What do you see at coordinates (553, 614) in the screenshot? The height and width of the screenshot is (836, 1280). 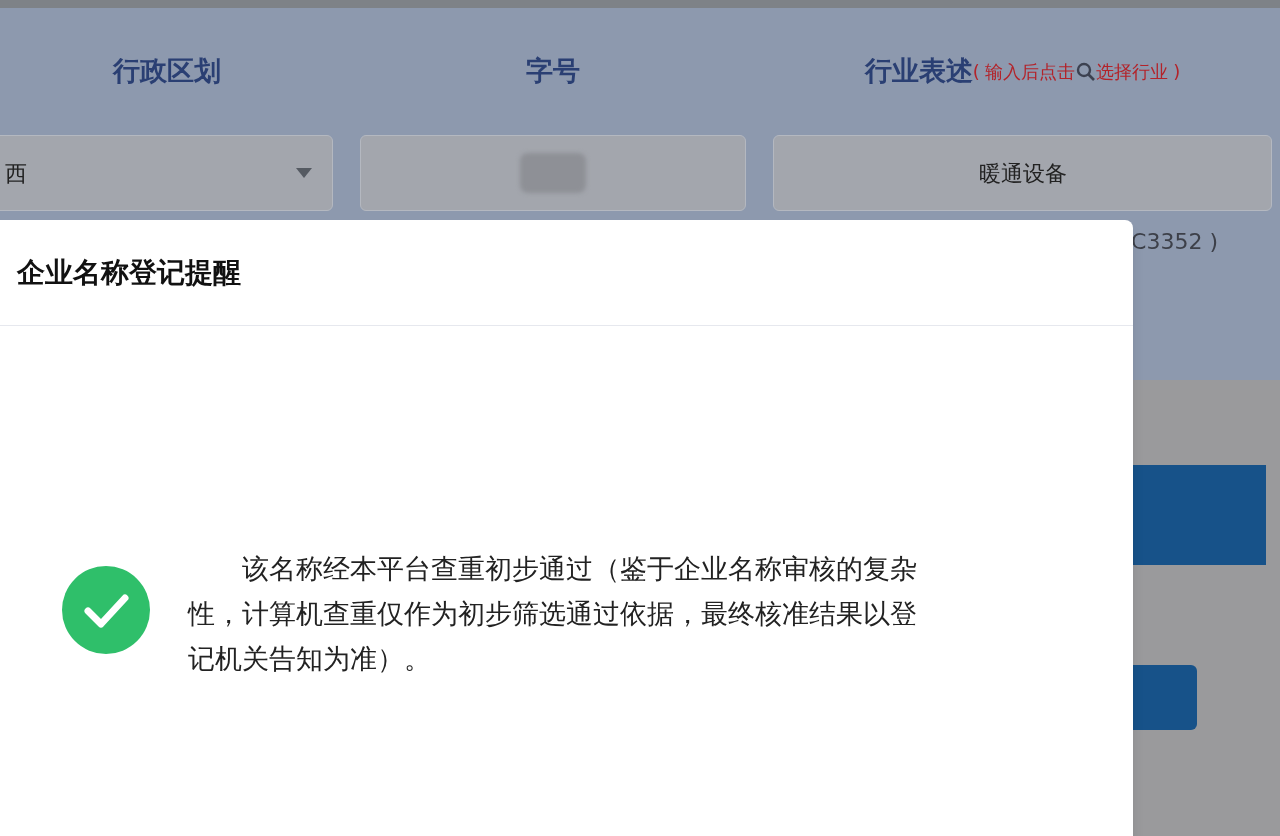 I see `dialog-message: 该名称经本平台查重初步通过（鉴于企业名称审核的复杂性，计算机查重仅作为初步筛选通过依据，最终核准结果以登记机关告知为准）。` at bounding box center [553, 614].